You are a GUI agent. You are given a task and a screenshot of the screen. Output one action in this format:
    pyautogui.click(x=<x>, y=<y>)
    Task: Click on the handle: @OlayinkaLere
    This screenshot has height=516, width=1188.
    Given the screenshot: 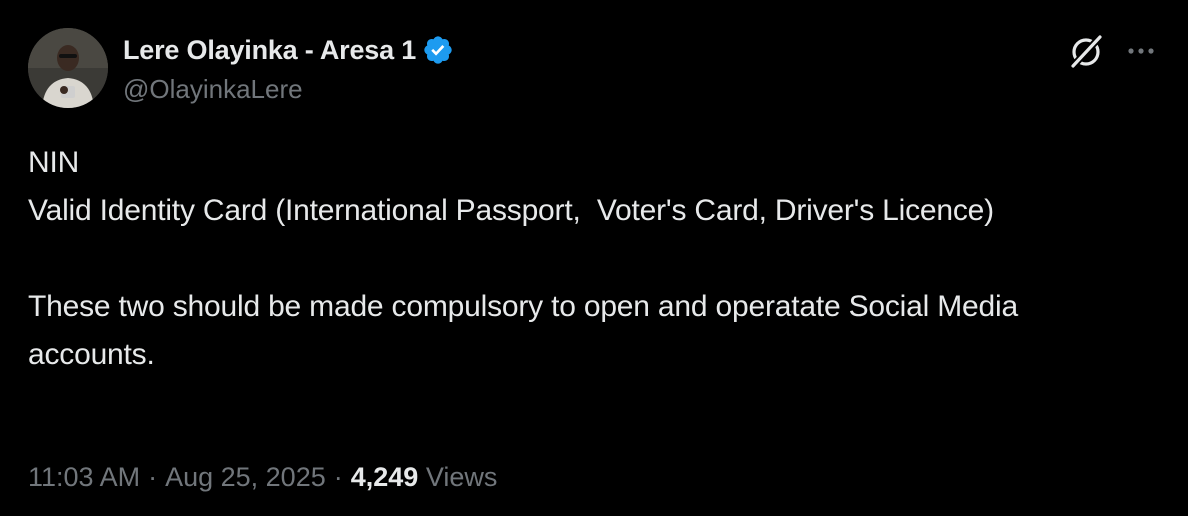 What is the action you would take?
    pyautogui.click(x=288, y=89)
    